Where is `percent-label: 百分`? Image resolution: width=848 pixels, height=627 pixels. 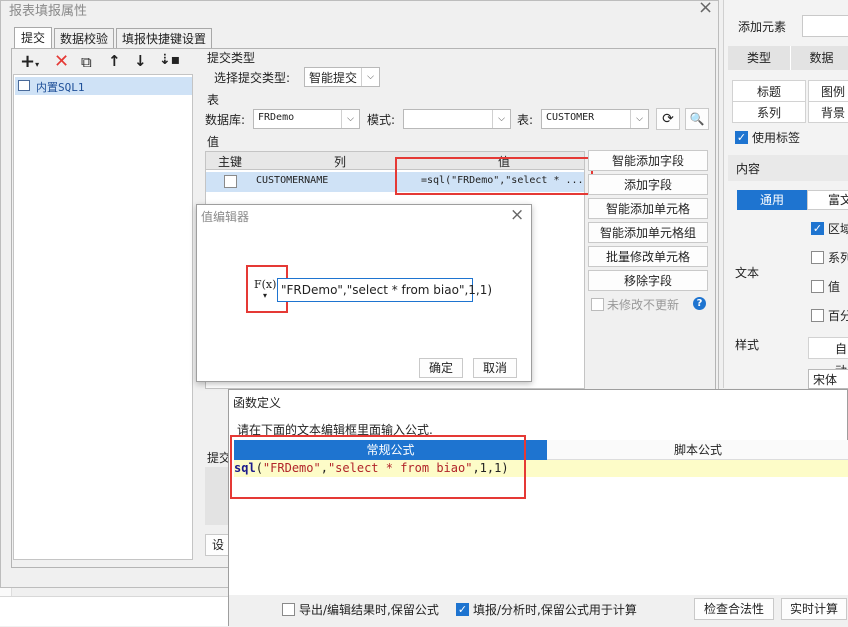
percent-label: 百分 is located at coordinates (838, 316).